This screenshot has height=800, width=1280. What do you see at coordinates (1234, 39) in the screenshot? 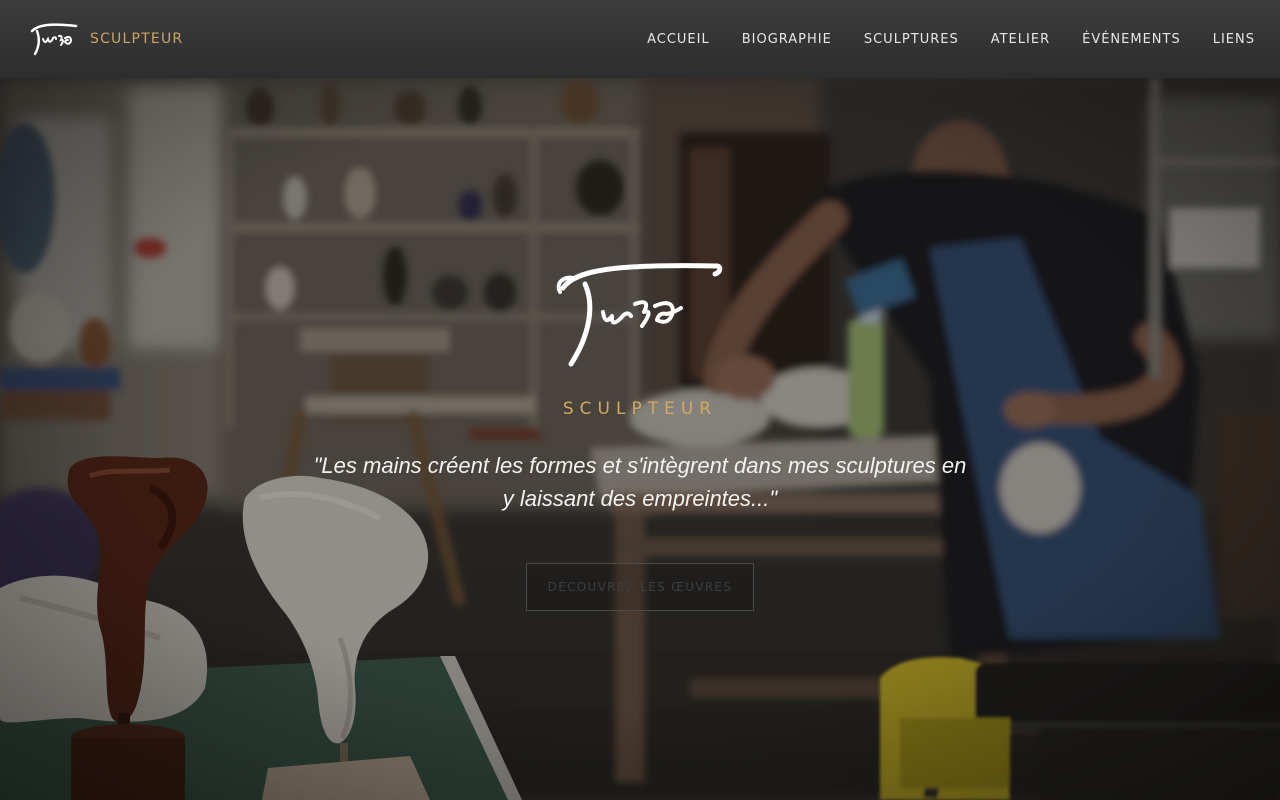
I see `nav-liens: LIENS` at bounding box center [1234, 39].